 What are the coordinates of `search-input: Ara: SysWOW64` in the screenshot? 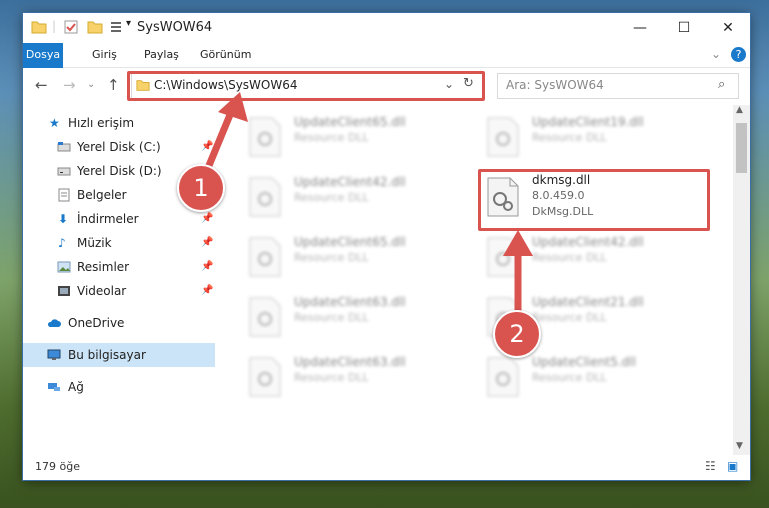 It's located at (555, 85).